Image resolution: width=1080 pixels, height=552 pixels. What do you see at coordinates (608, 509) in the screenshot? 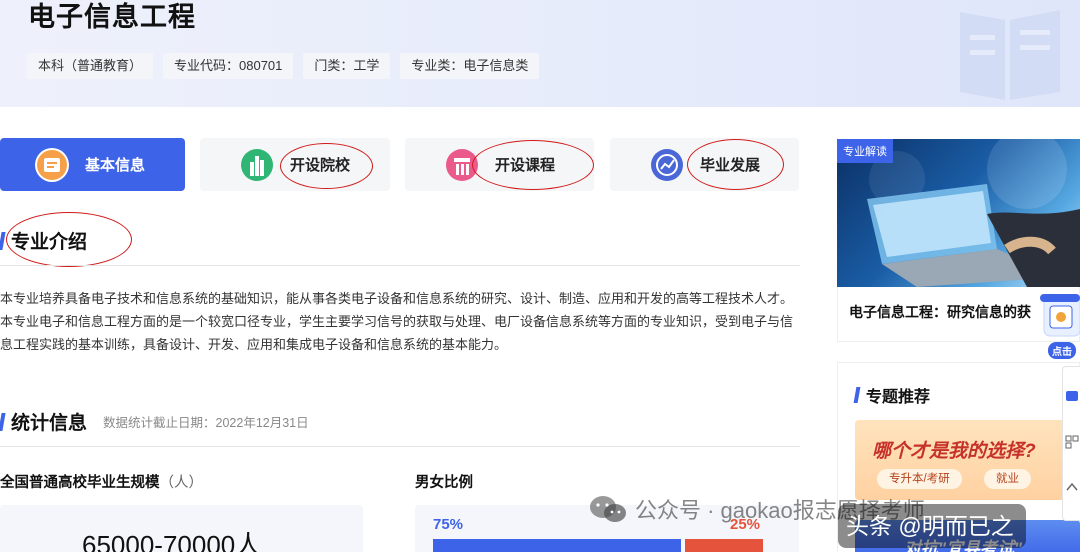
I see `wechat-icon` at bounding box center [608, 509].